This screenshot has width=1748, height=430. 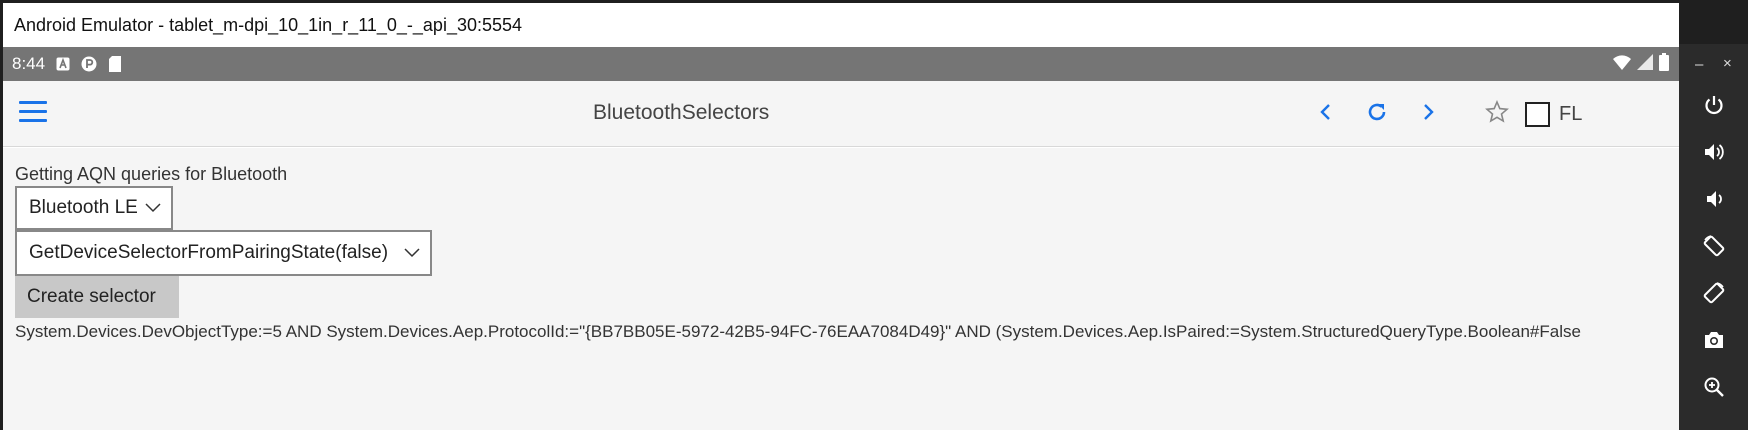 I want to click on favorite-button, so click(x=1497, y=114).